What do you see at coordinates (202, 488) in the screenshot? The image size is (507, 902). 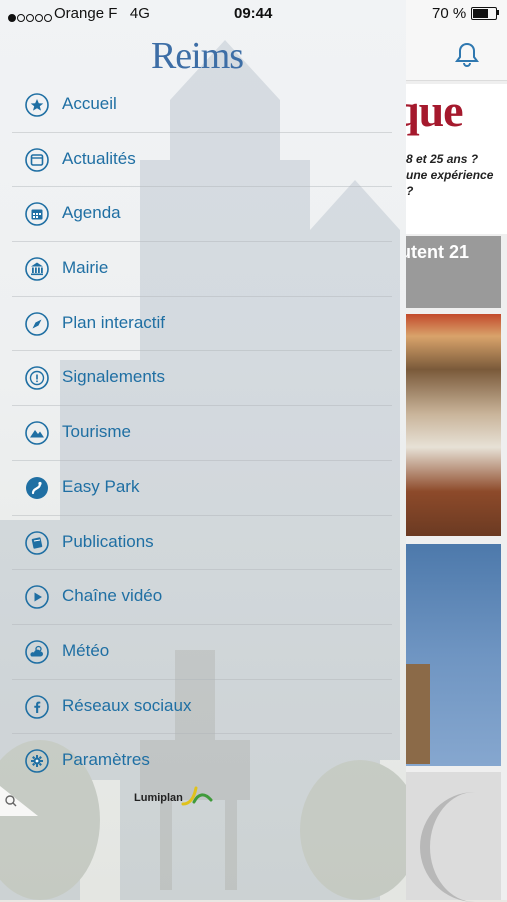 I see `menu-item-easy-park: Easy Park` at bounding box center [202, 488].